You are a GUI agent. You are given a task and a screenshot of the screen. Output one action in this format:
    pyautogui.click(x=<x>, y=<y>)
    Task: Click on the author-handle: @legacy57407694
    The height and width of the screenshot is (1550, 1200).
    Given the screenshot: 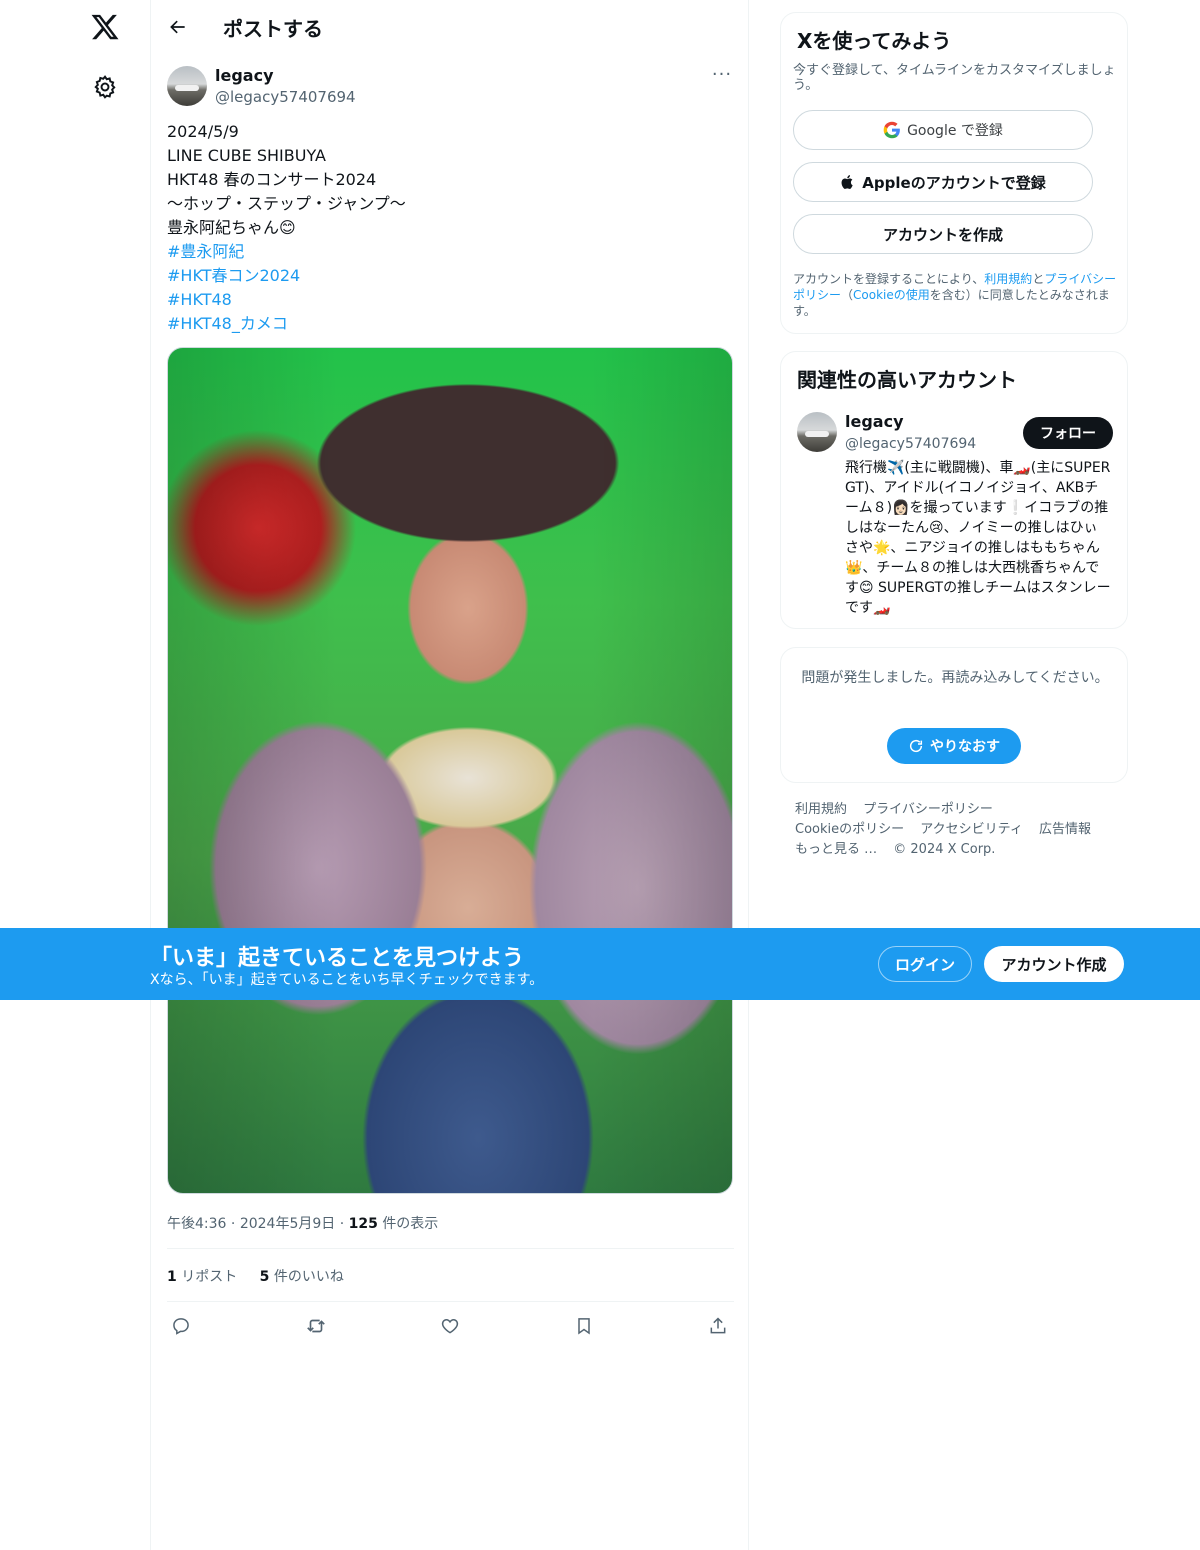 What is the action you would take?
    pyautogui.click(x=285, y=97)
    